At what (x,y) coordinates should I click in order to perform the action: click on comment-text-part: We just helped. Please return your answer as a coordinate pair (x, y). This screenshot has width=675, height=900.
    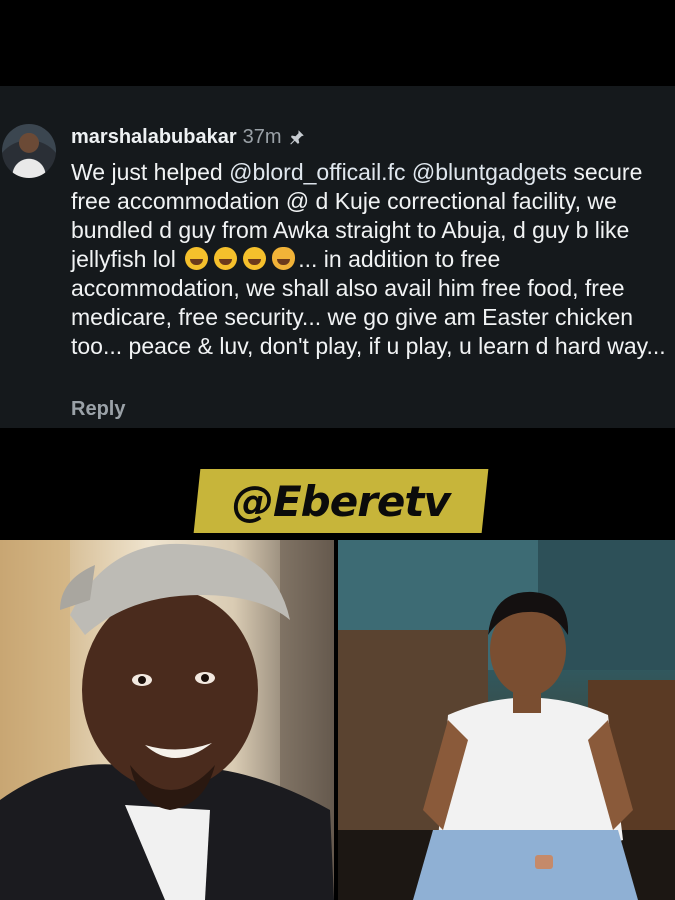
    Looking at the image, I should click on (150, 172).